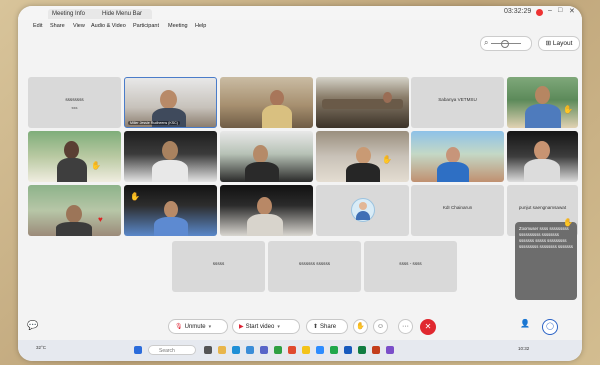  What do you see at coordinates (75, 14) in the screenshot?
I see `tab-meeting-info: Meeting Info` at bounding box center [75, 14].